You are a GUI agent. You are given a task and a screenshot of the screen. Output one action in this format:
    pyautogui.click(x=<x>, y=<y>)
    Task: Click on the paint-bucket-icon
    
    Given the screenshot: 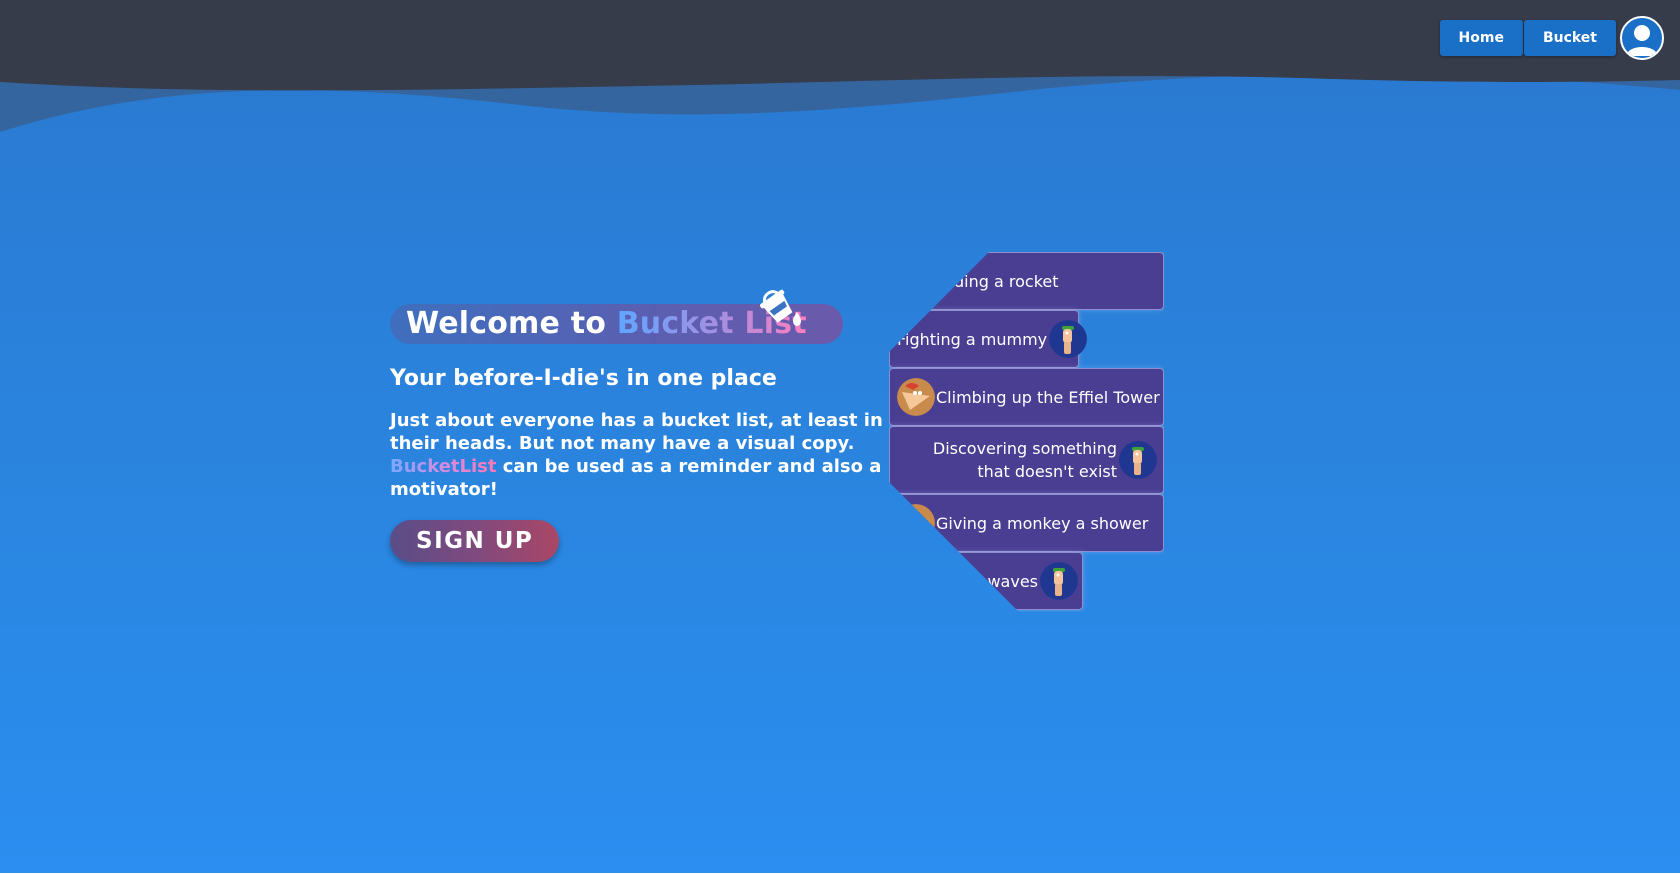 What is the action you would take?
    pyautogui.click(x=780, y=307)
    